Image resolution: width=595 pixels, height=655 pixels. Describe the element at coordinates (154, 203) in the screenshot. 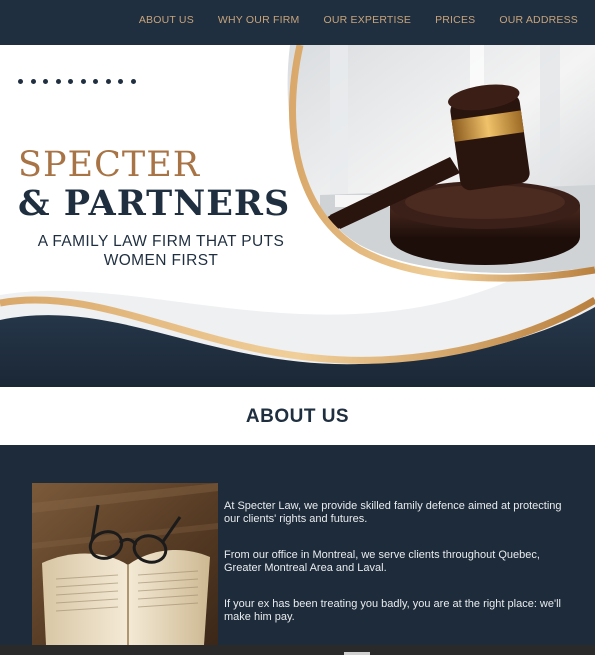

I see `brand-name-line2: & PARTNERS` at that location.